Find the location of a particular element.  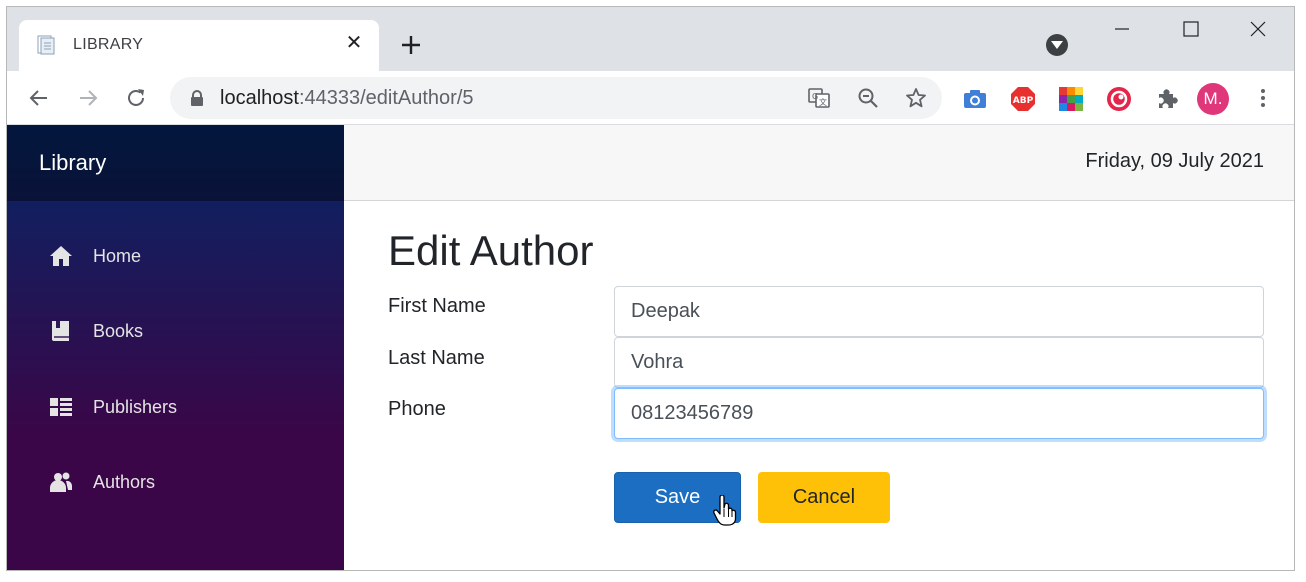

sidebar-item-label: Home is located at coordinates (117, 256).